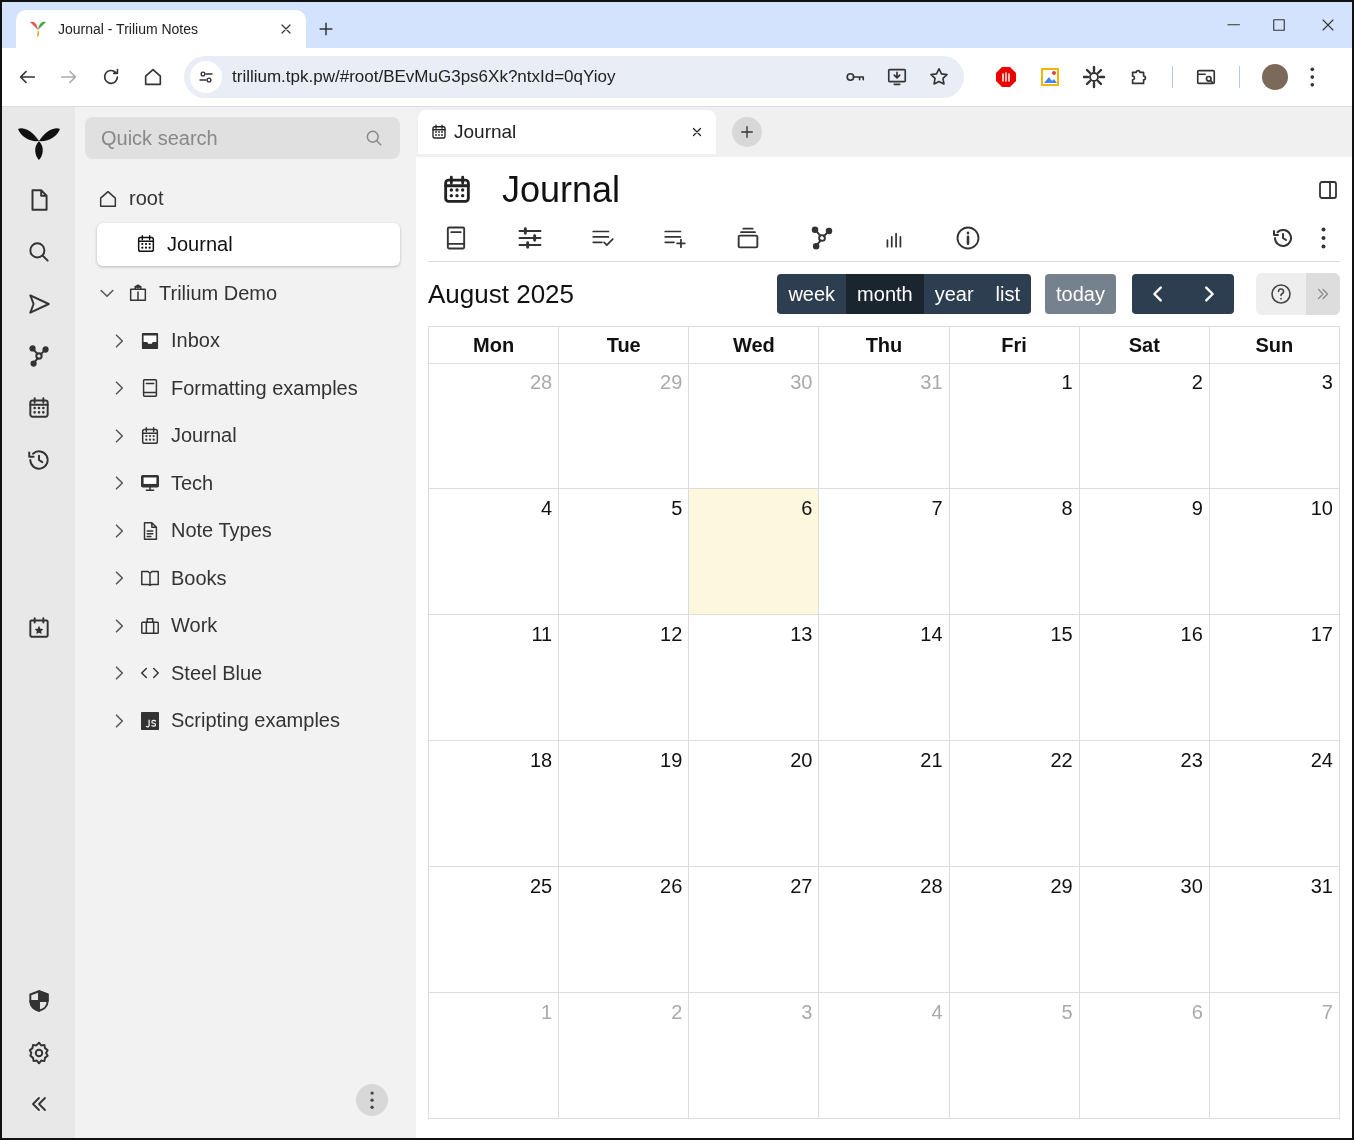 The height and width of the screenshot is (1140, 1354). I want to click on tree-item: Trilium Demo, so click(242, 293).